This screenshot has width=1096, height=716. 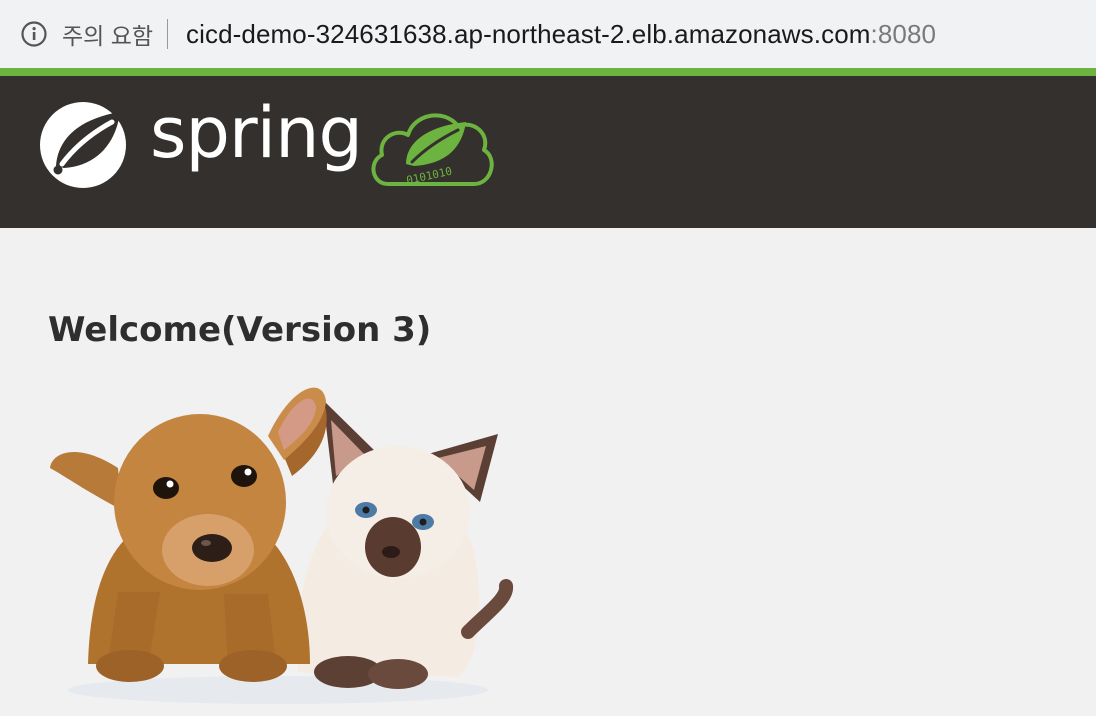 What do you see at coordinates (432, 150) in the screenshot?
I see `cloud-leaf-icon: 0101010` at bounding box center [432, 150].